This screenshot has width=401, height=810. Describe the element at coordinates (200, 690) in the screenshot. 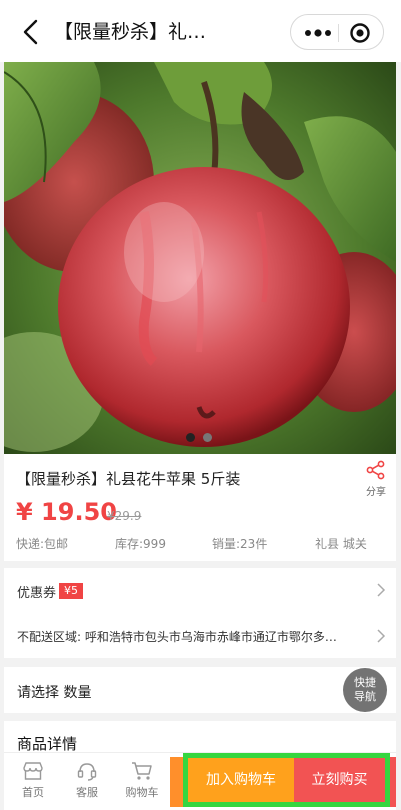

I see `spec-select-row: 请选择 数量` at that location.